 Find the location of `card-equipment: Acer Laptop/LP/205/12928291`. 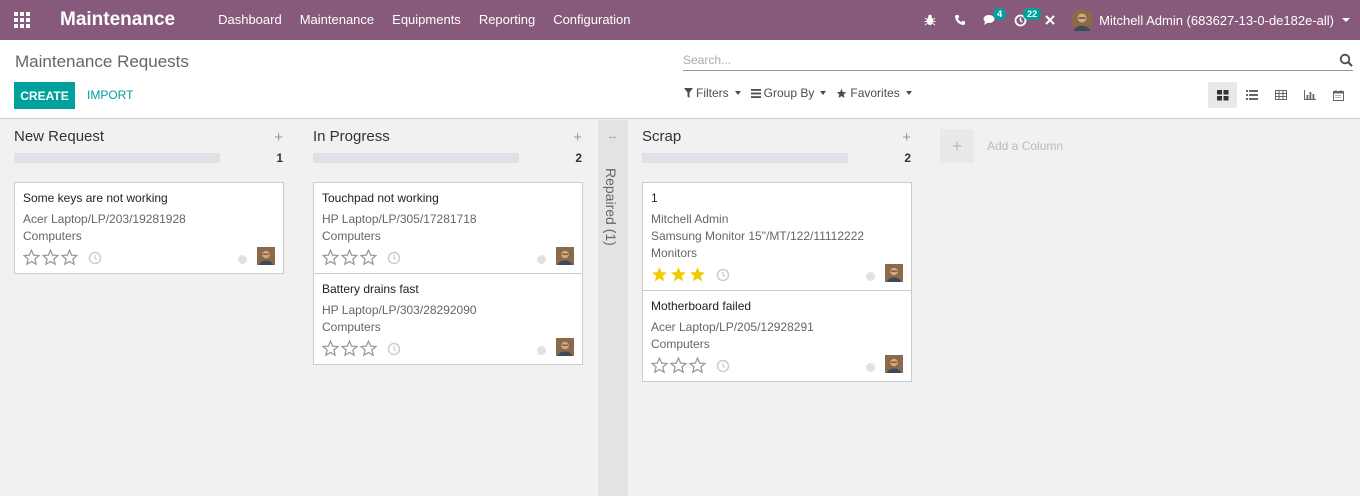

card-equipment: Acer Laptop/LP/205/12928291 is located at coordinates (732, 327).